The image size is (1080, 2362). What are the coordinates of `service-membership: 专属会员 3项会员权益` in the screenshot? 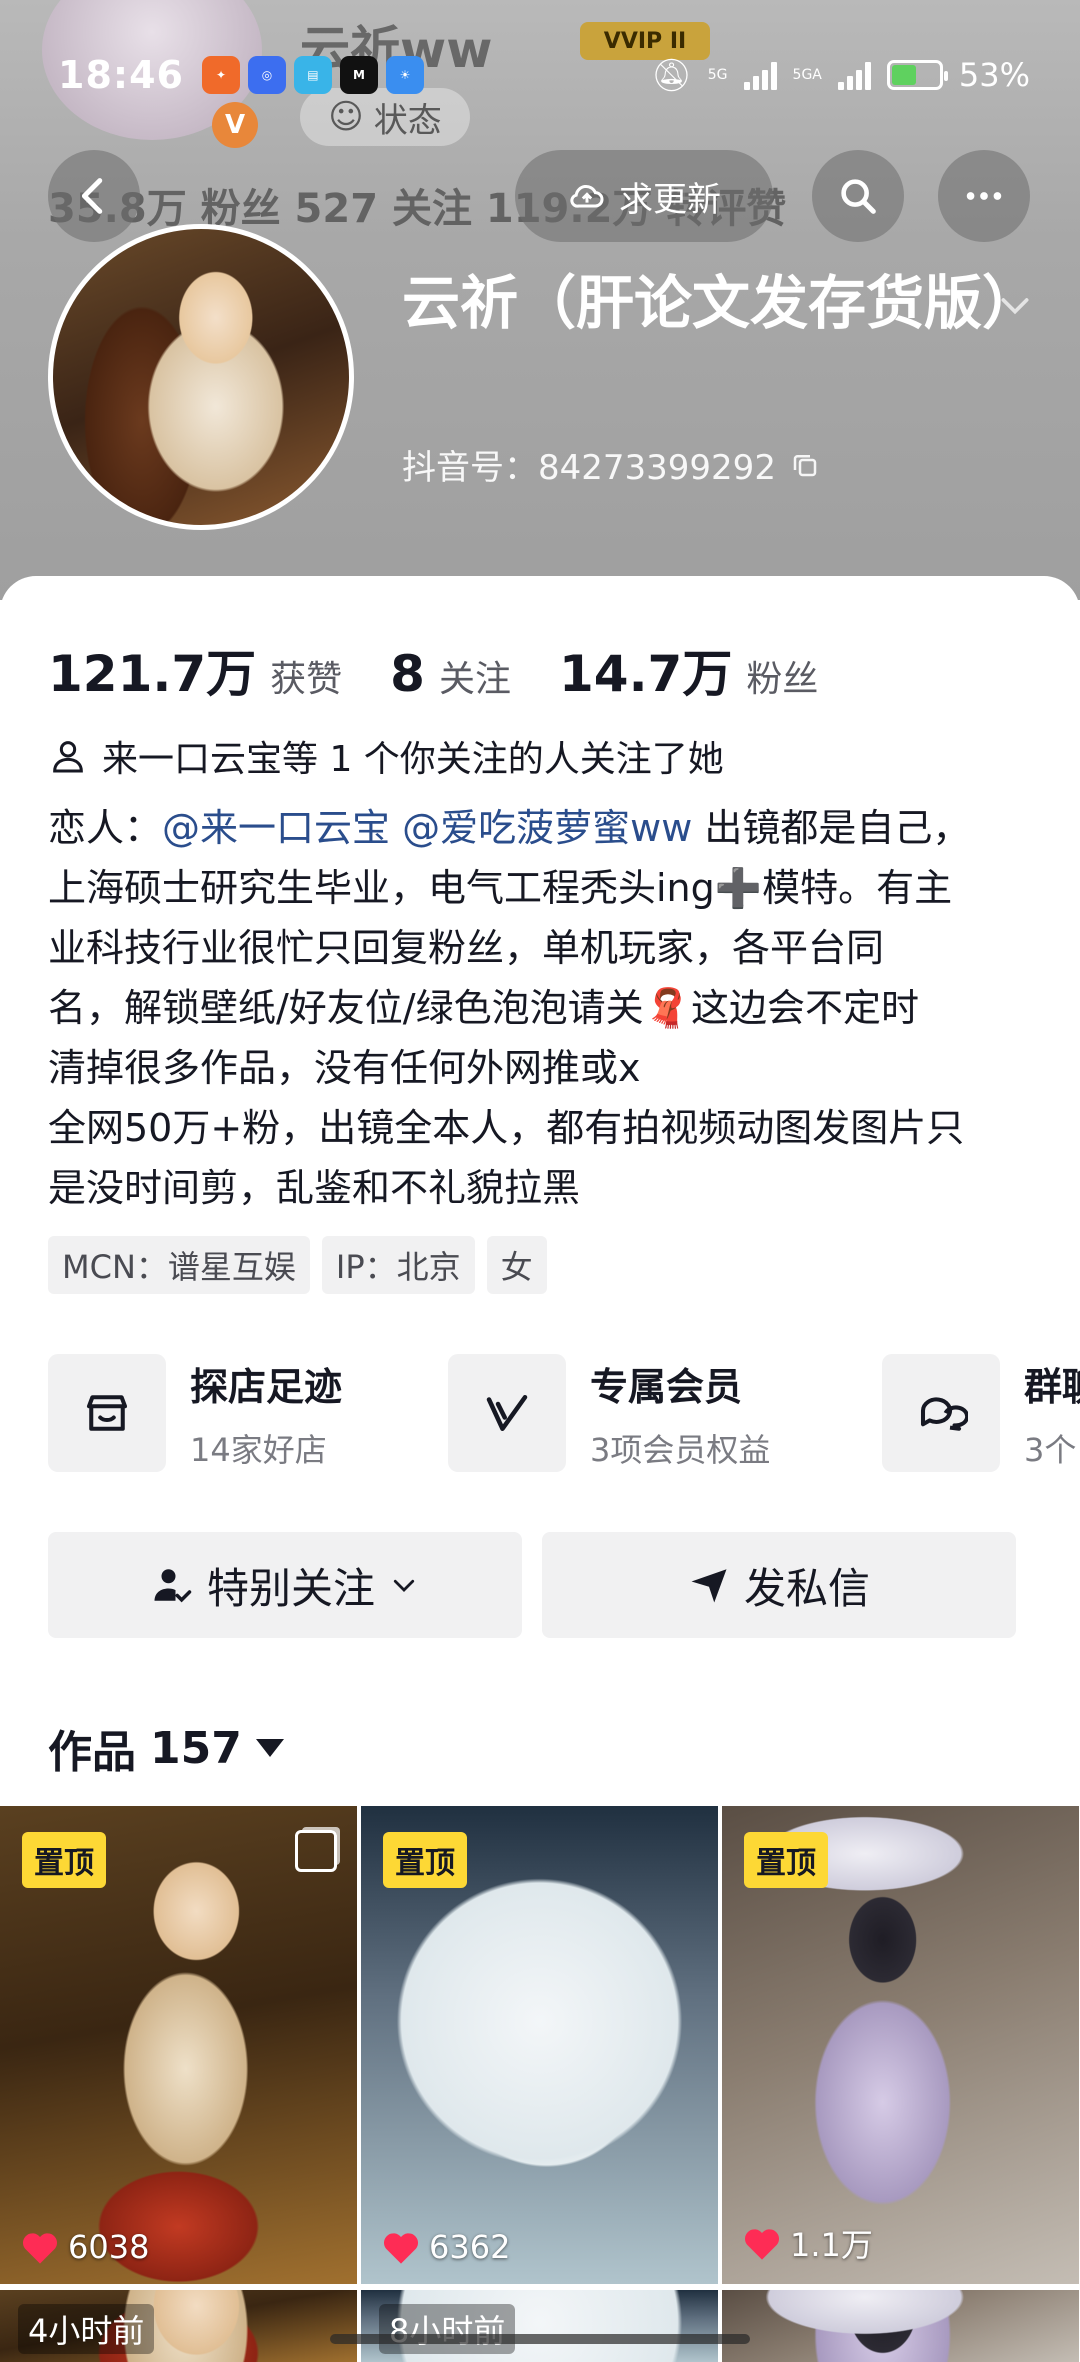 It's located at (609, 1413).